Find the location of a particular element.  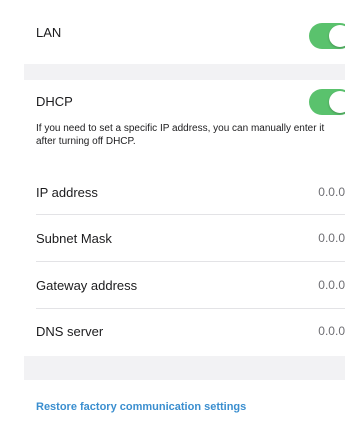

subnet-mask-value: 0.0.0 is located at coordinates (331, 238).